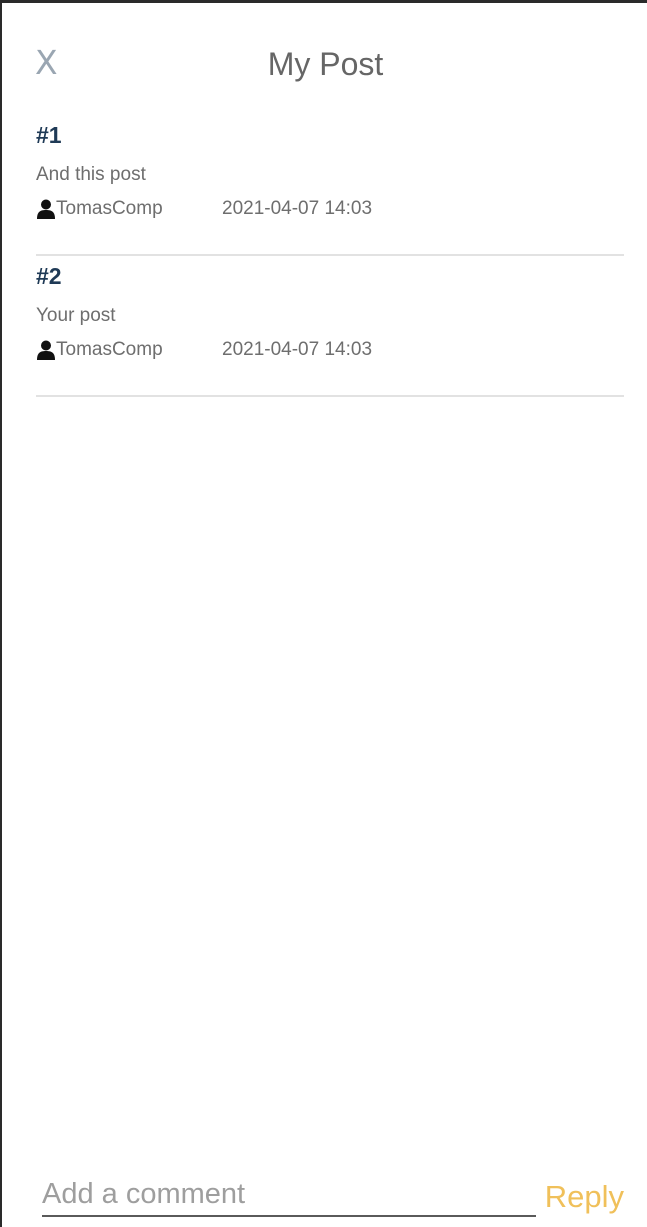  Describe the element at coordinates (325, 64) in the screenshot. I see `page-title: My Post` at that location.